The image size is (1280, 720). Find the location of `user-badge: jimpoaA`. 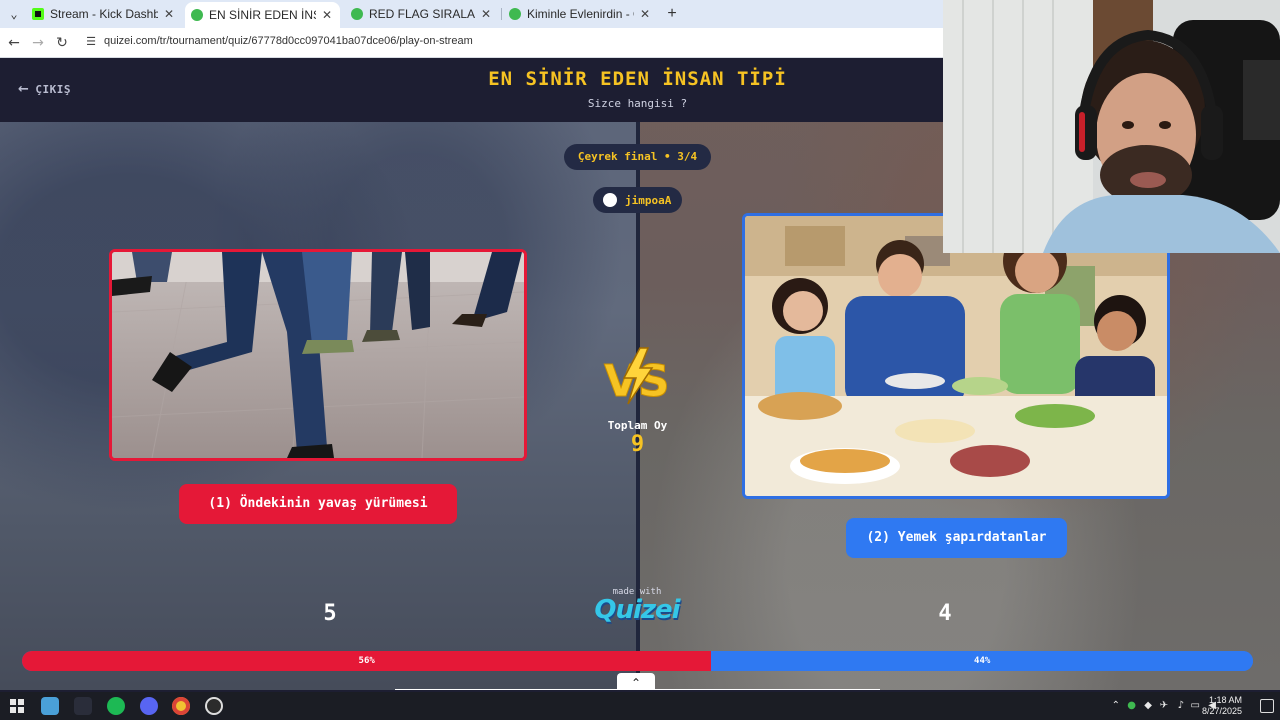

user-badge: jimpoaA is located at coordinates (637, 200).